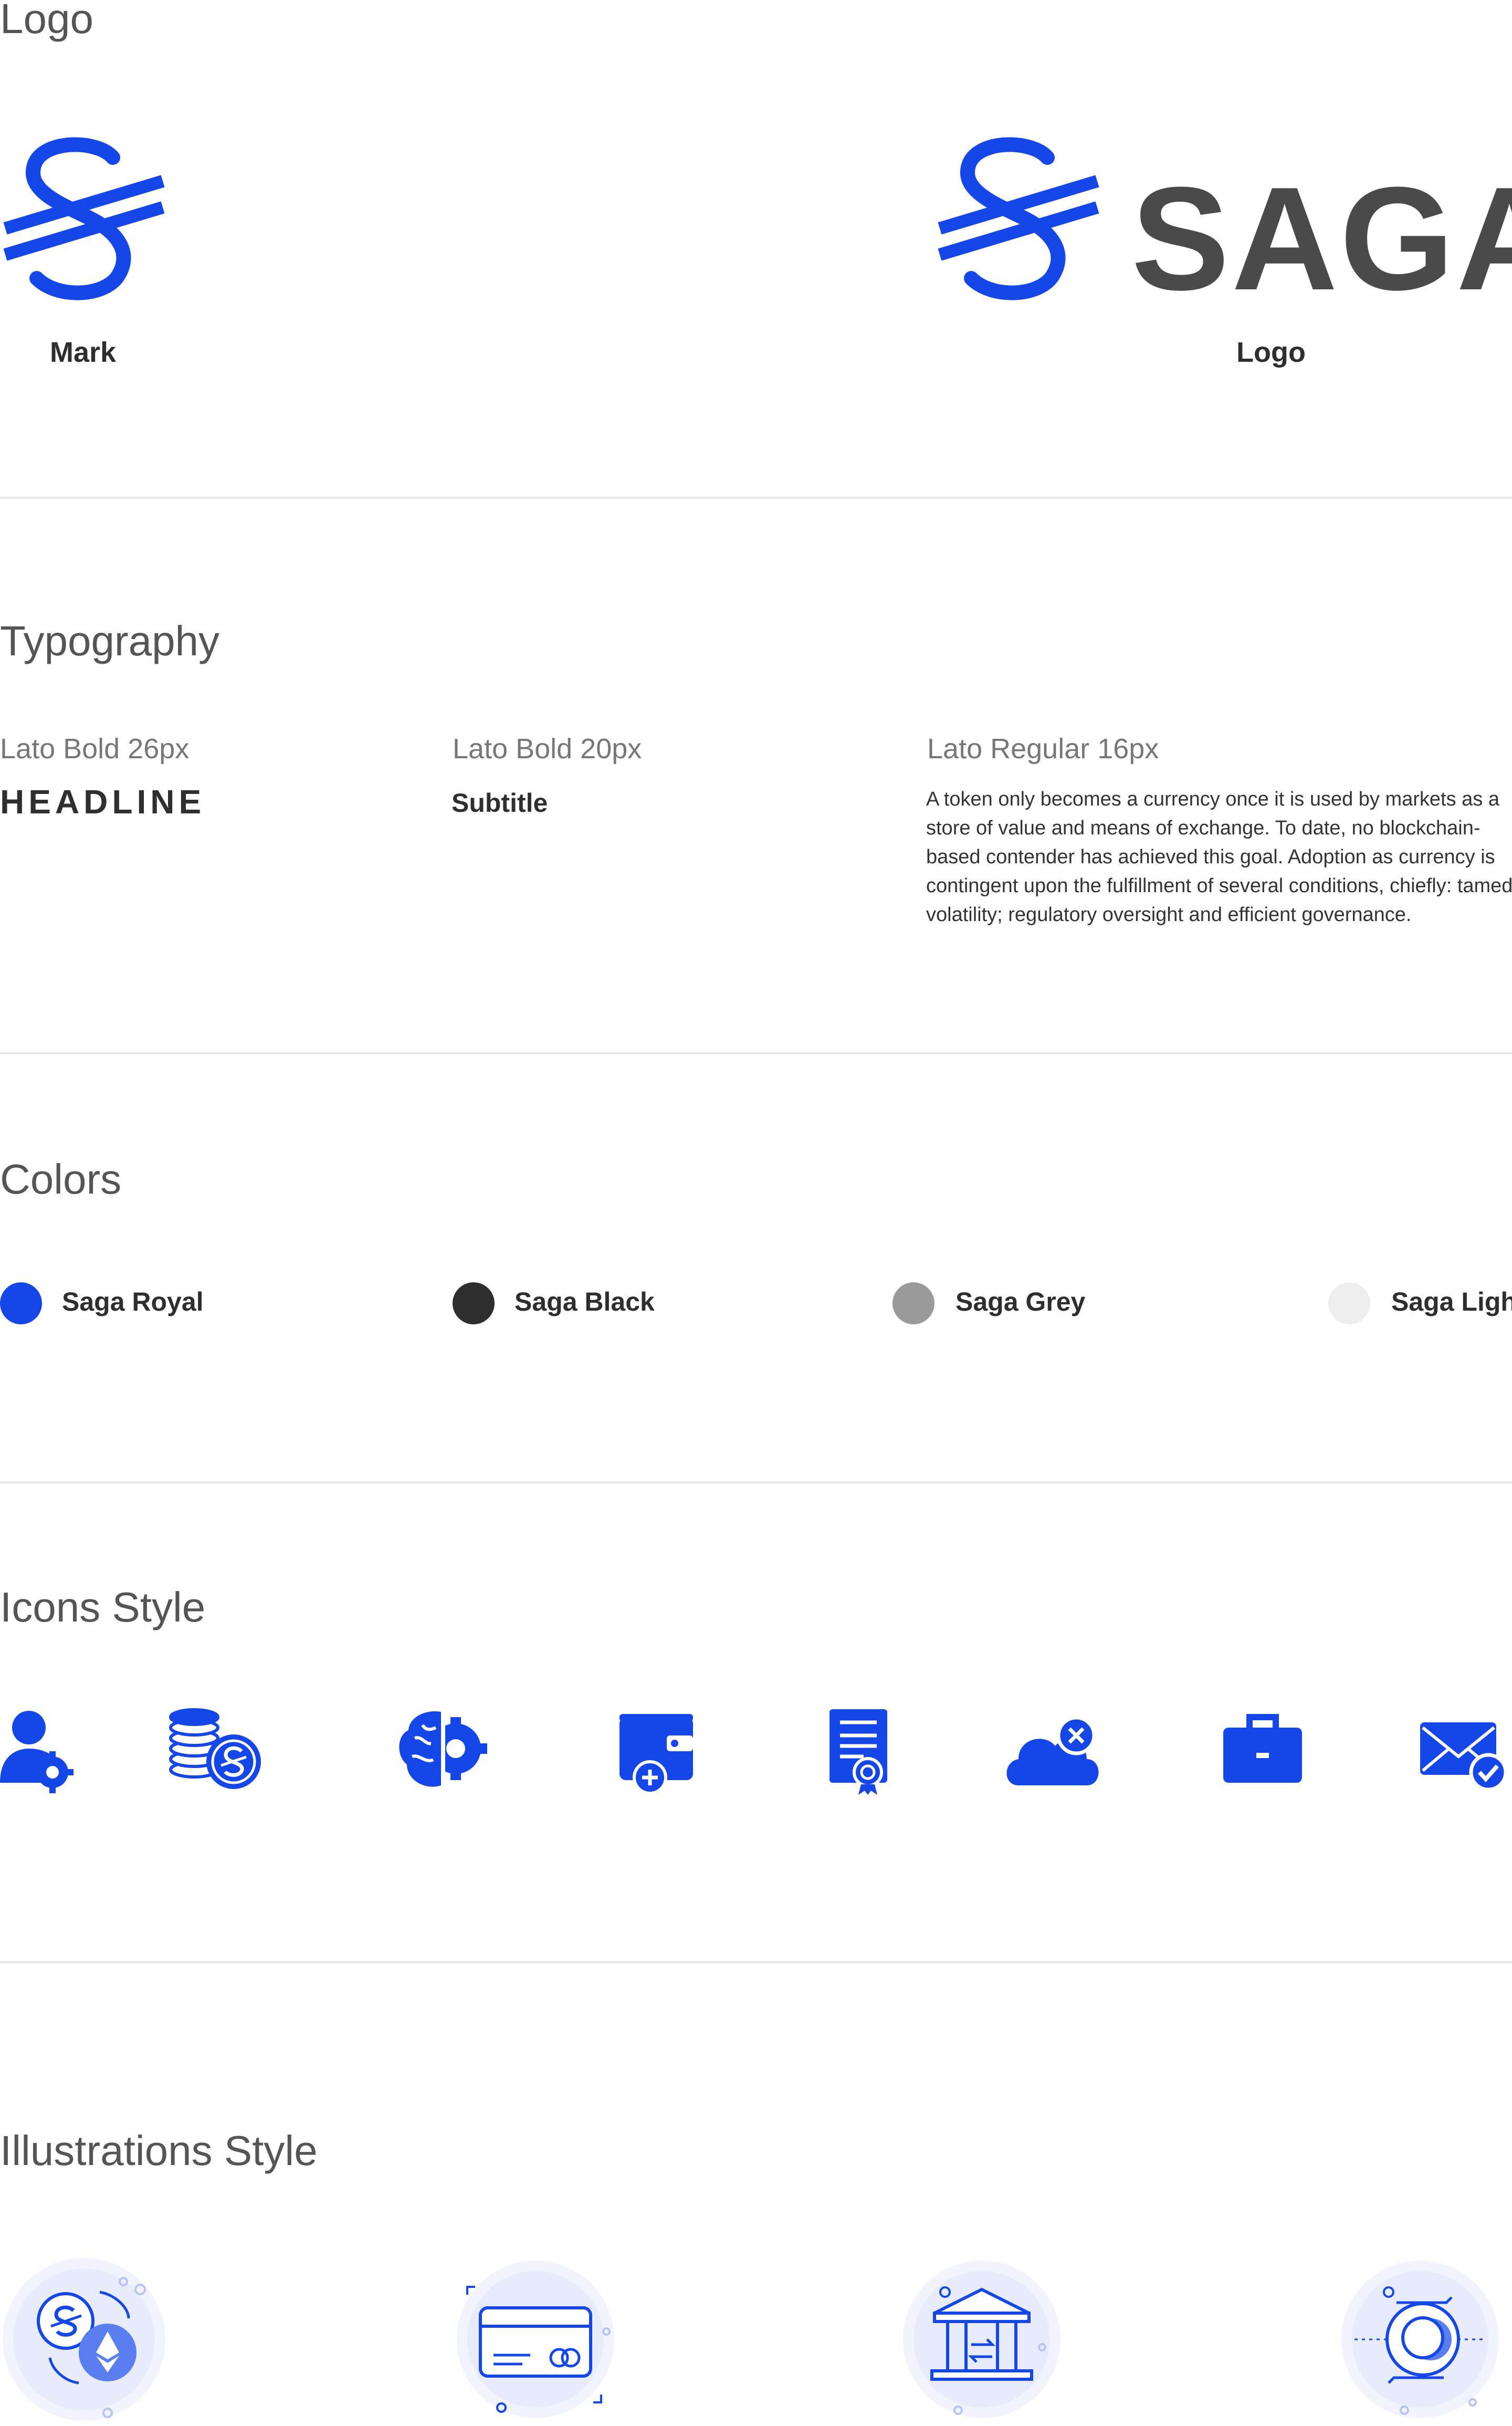  What do you see at coordinates (159, 2150) in the screenshot?
I see `illustrations-section-title: Illustrations Style` at bounding box center [159, 2150].